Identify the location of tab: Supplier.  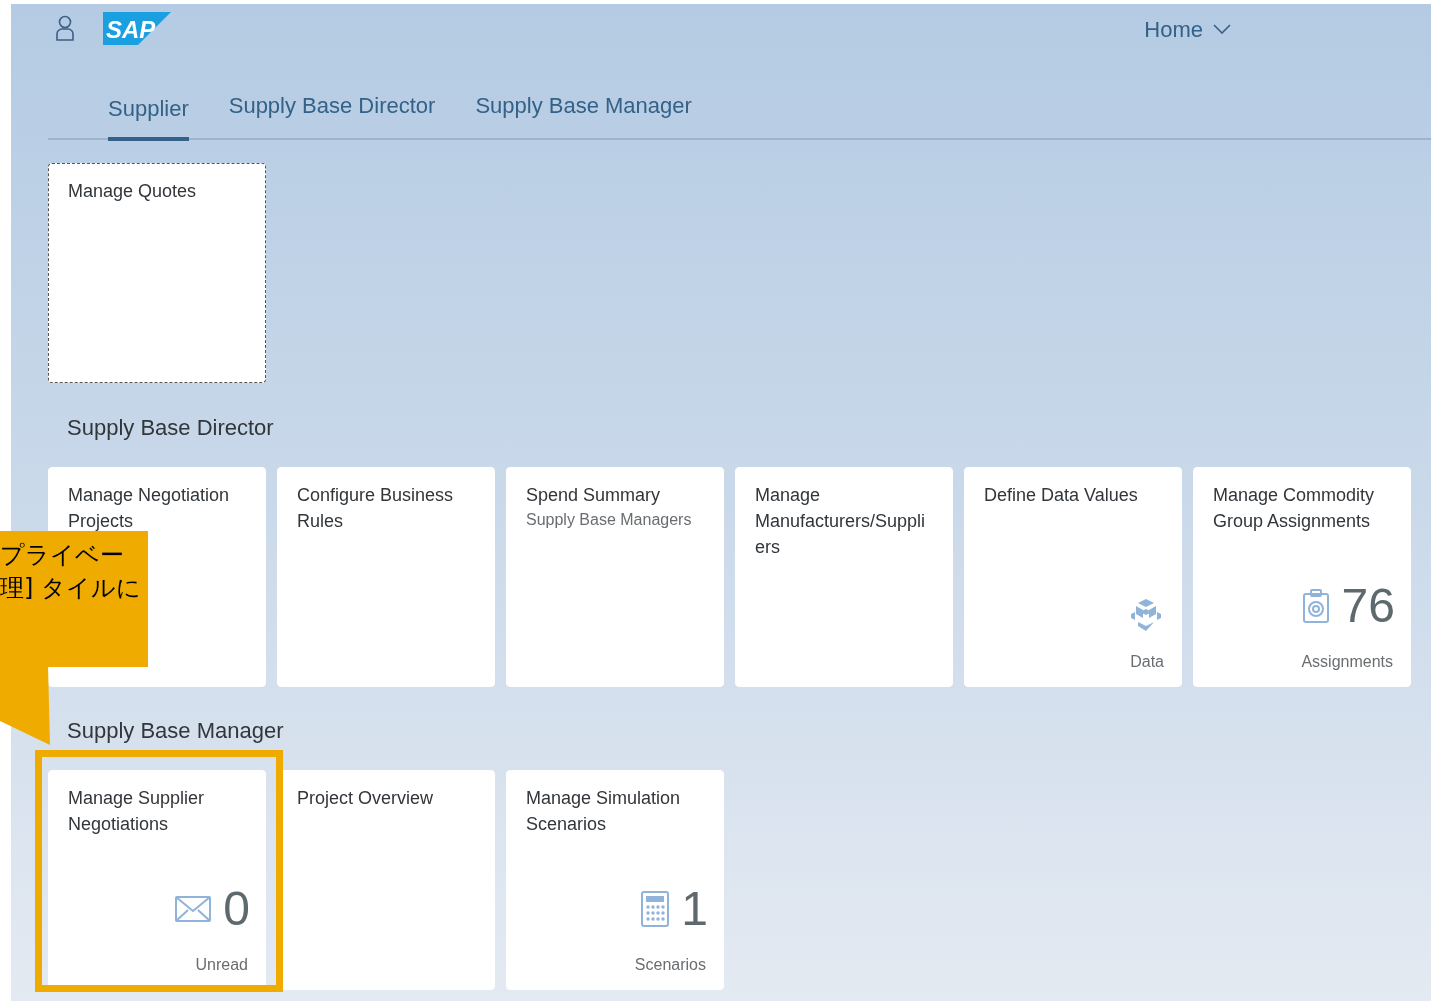
(148, 116).